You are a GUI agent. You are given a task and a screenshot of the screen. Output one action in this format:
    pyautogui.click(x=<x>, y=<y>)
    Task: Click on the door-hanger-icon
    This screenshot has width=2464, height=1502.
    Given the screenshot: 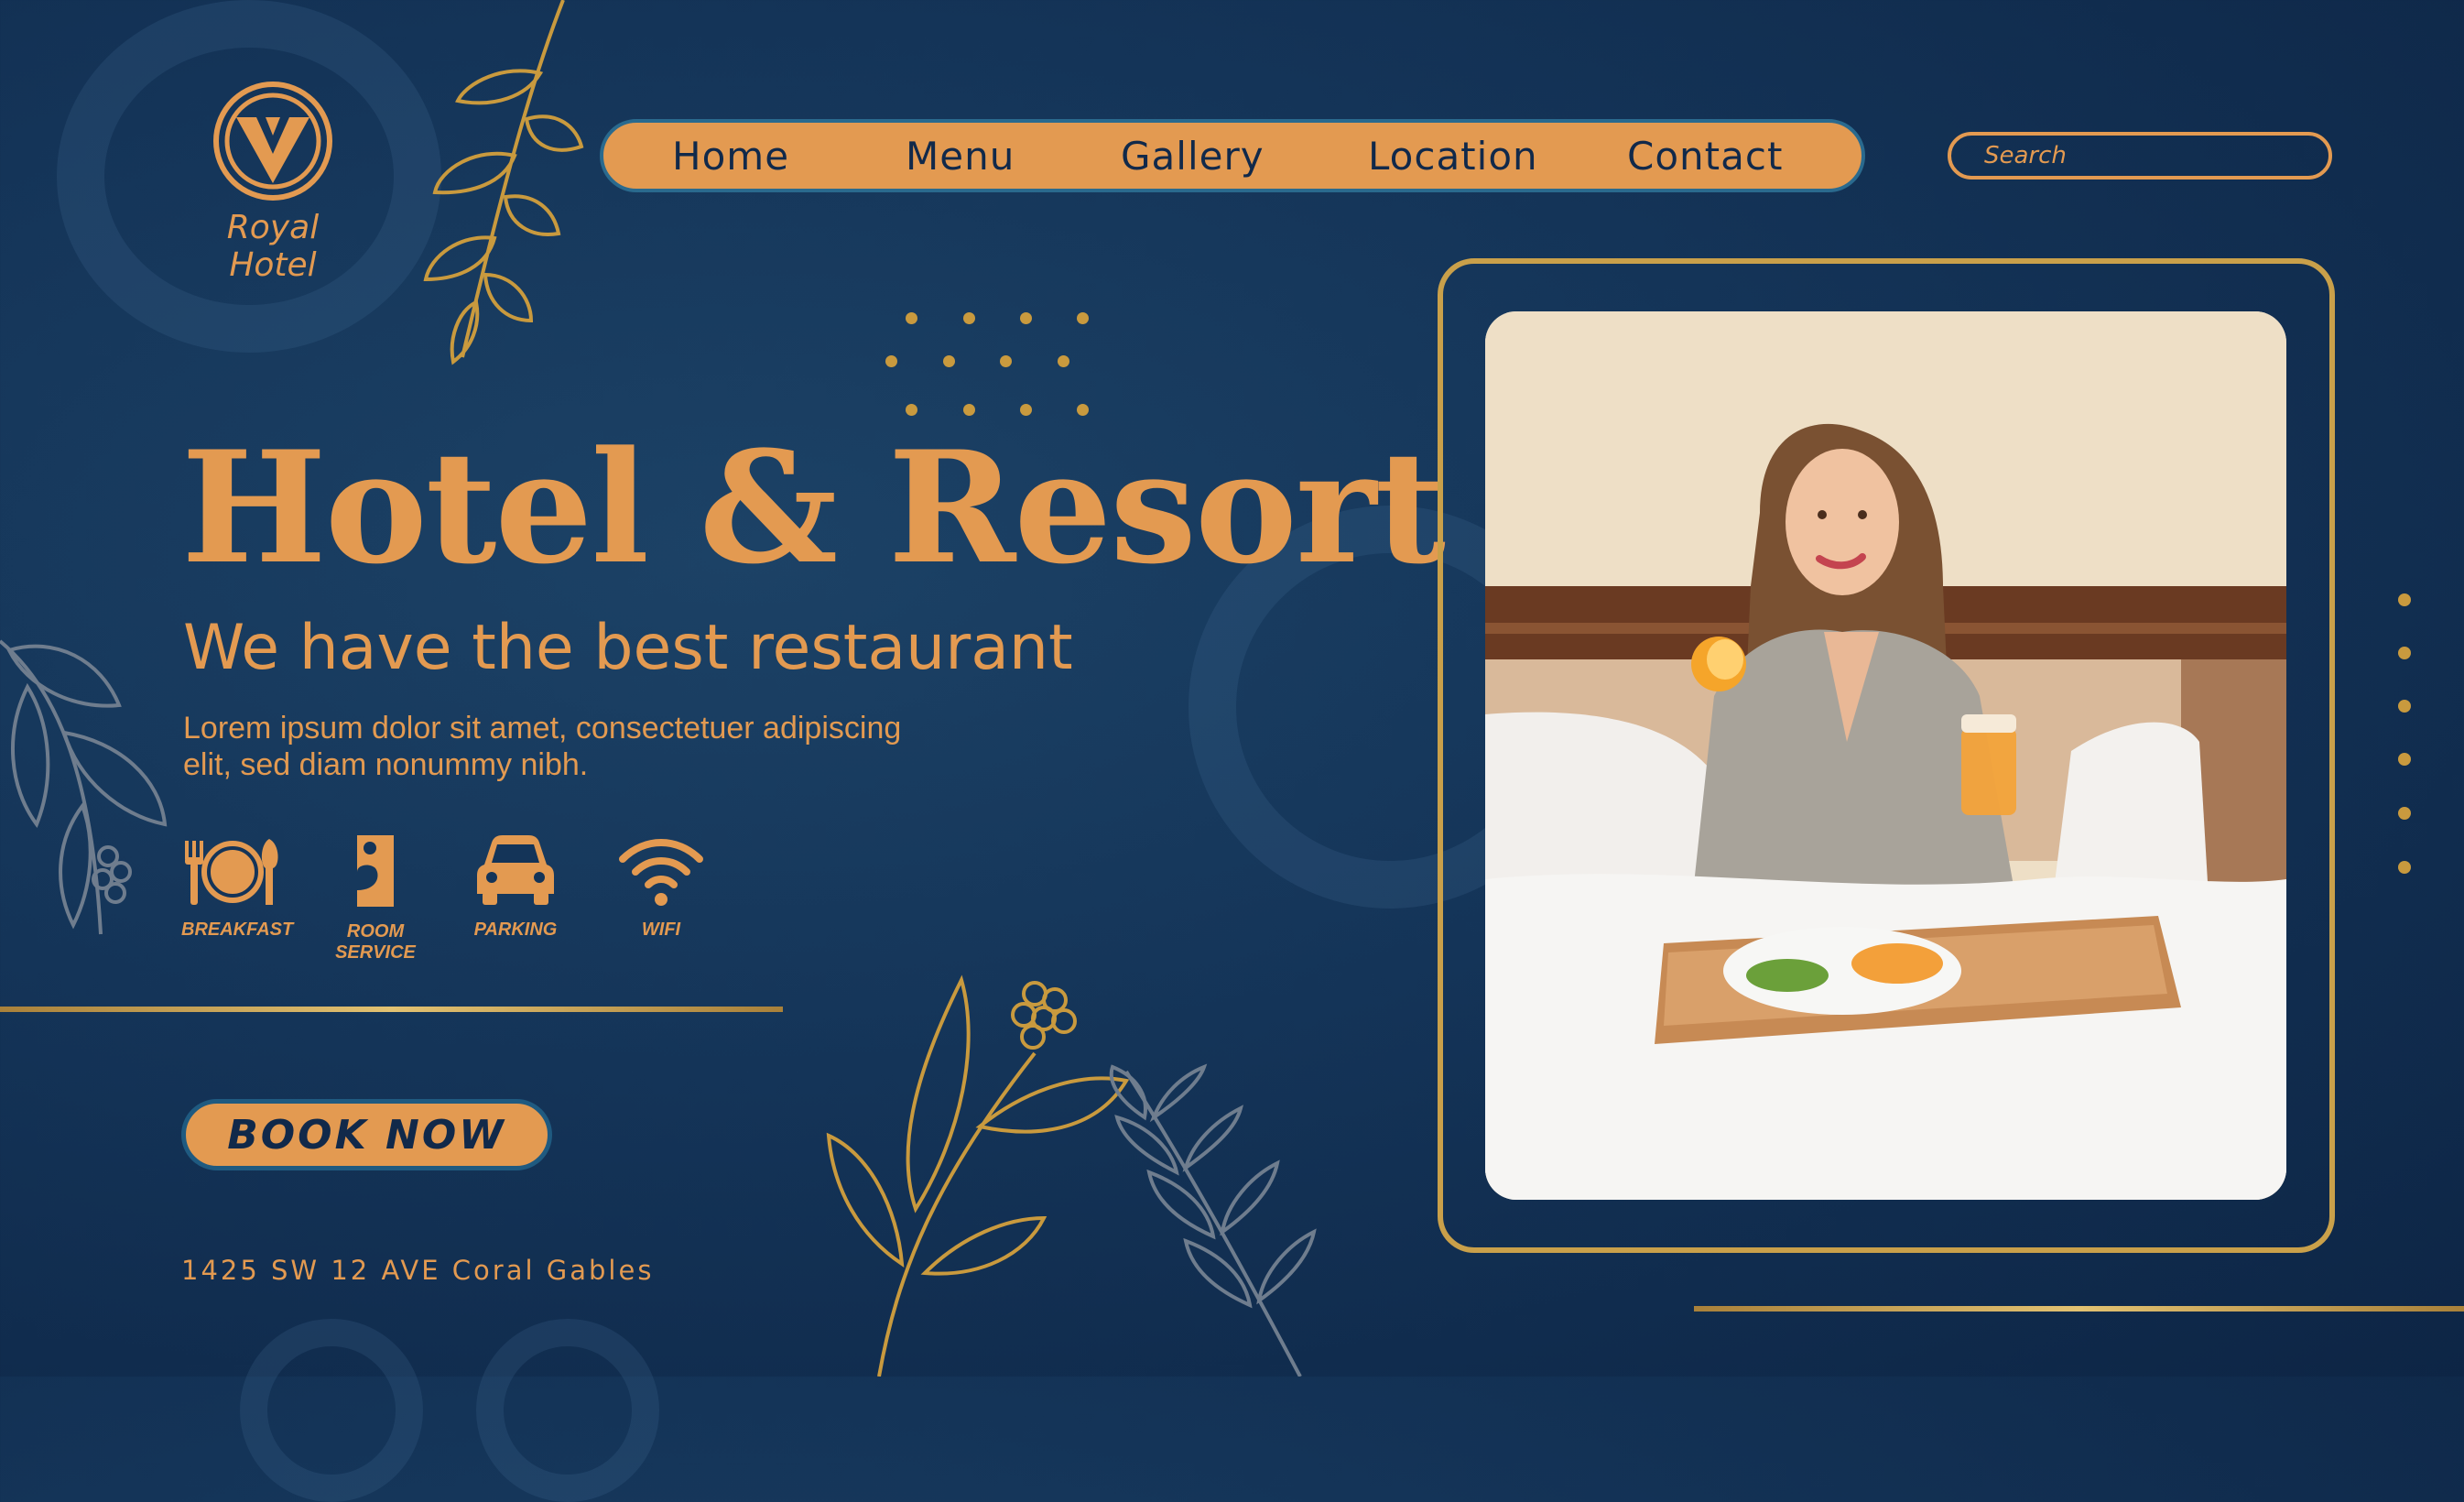 What is the action you would take?
    pyautogui.click(x=376, y=871)
    